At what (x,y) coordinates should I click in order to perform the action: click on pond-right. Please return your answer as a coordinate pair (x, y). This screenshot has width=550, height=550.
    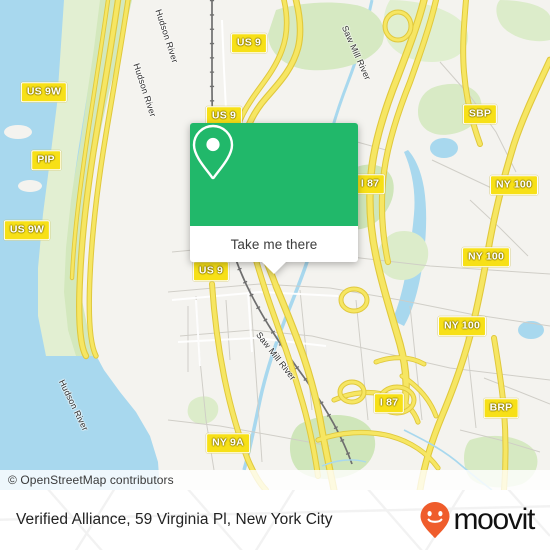
    Looking at the image, I should click on (531, 330).